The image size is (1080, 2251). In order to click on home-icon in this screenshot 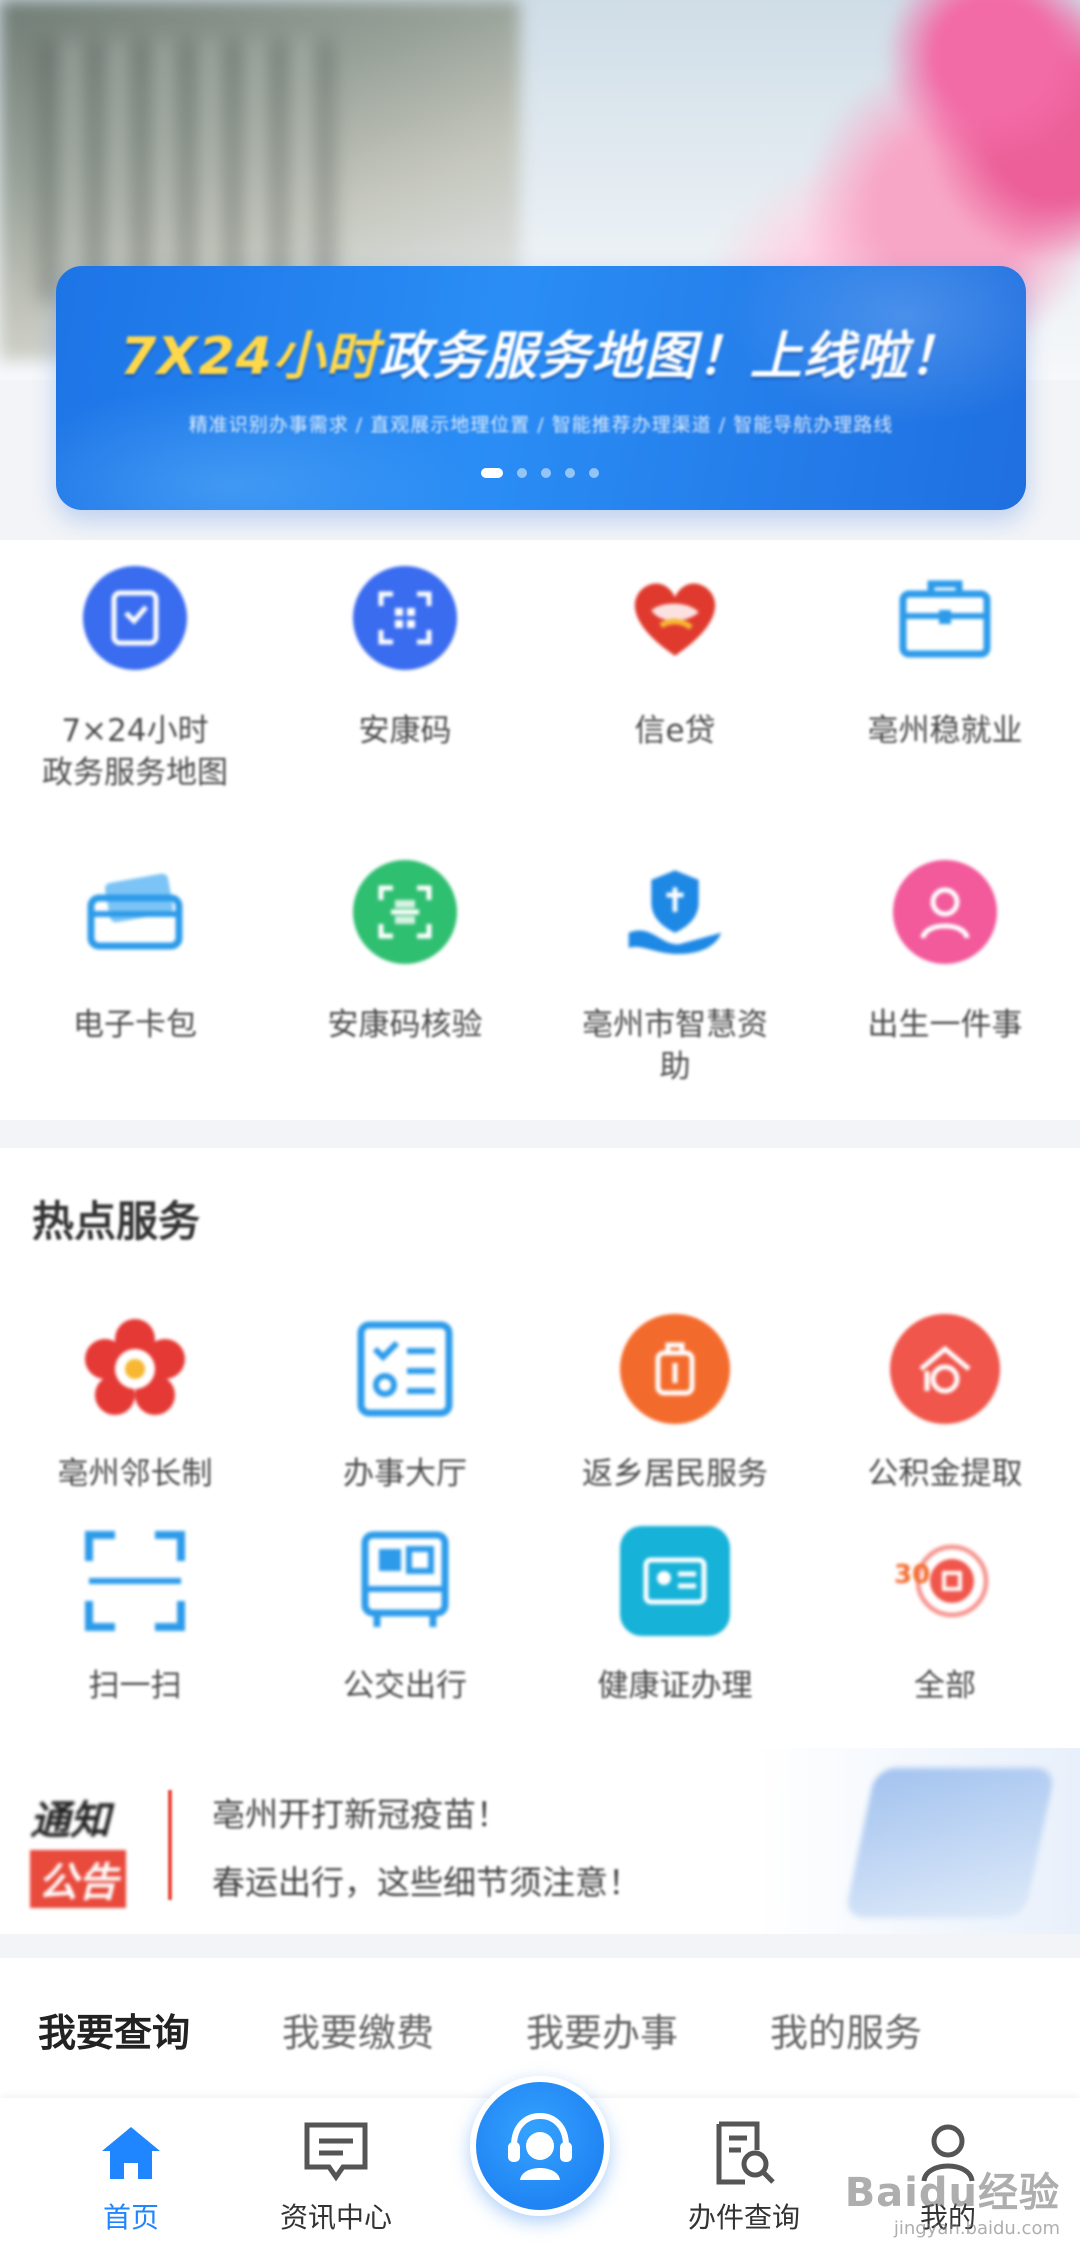, I will do `click(131, 2153)`.